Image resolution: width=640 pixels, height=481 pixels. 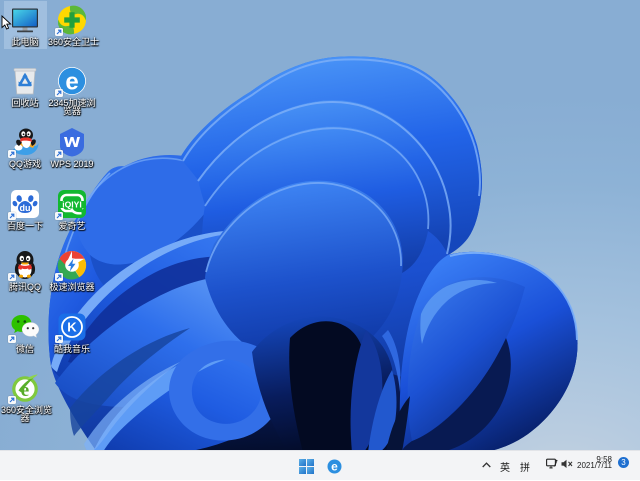 I want to click on svg-text: K, so click(x=72, y=327).